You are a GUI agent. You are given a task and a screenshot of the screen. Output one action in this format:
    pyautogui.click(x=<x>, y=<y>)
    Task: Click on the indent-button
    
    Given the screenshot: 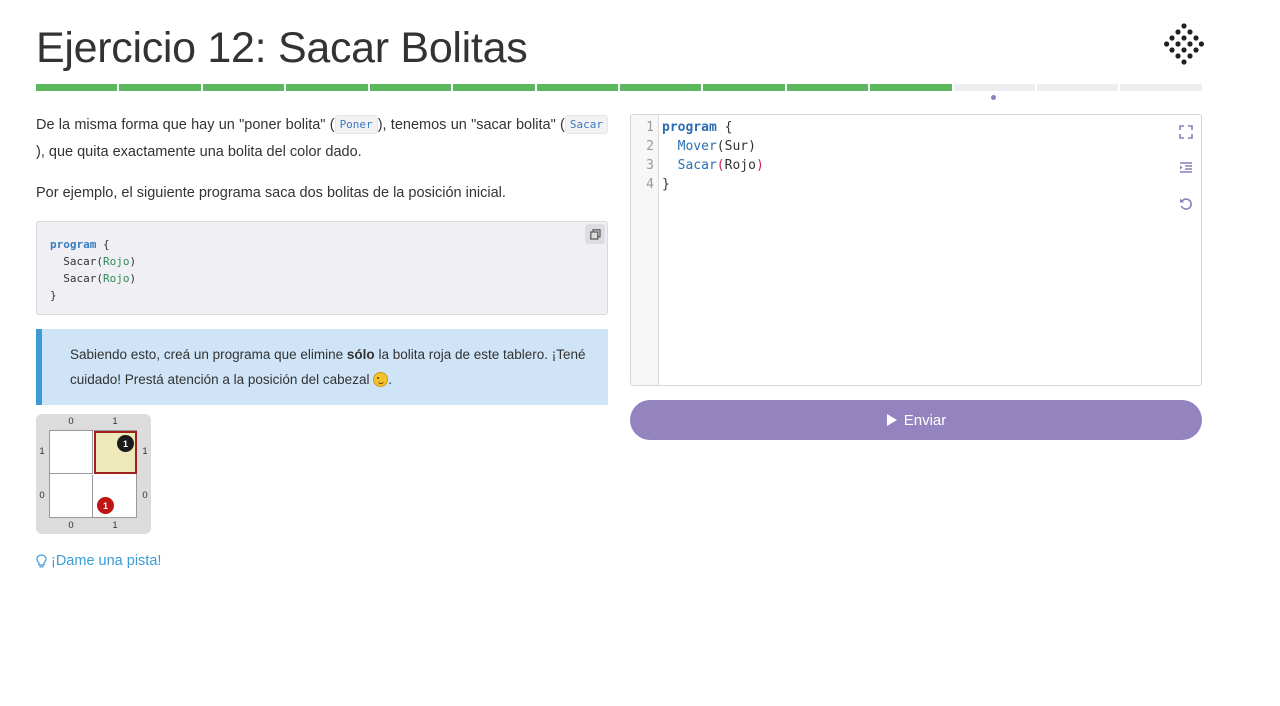 What is the action you would take?
    pyautogui.click(x=1186, y=168)
    